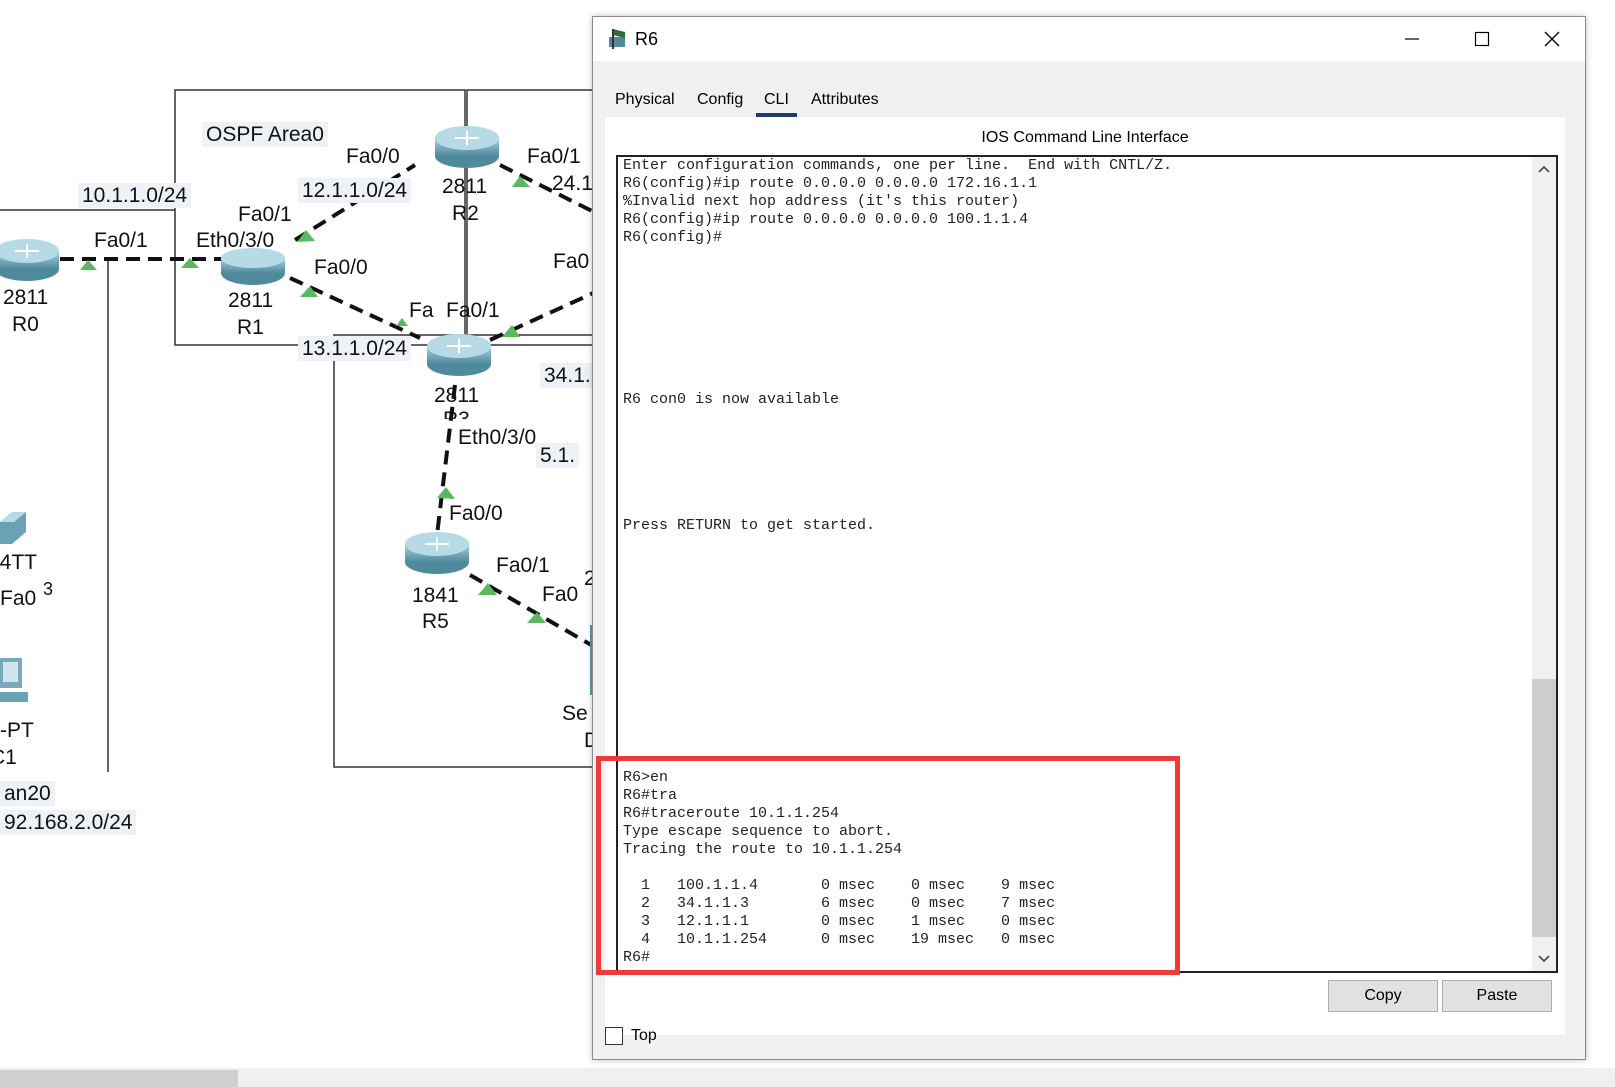 The height and width of the screenshot is (1087, 1615). Describe the element at coordinates (1544, 808) in the screenshot. I see `terminal-scrollbar-thumb` at that location.